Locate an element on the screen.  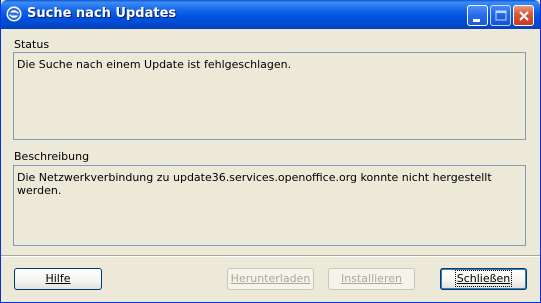
install-button: Installieren is located at coordinates (371, 279).